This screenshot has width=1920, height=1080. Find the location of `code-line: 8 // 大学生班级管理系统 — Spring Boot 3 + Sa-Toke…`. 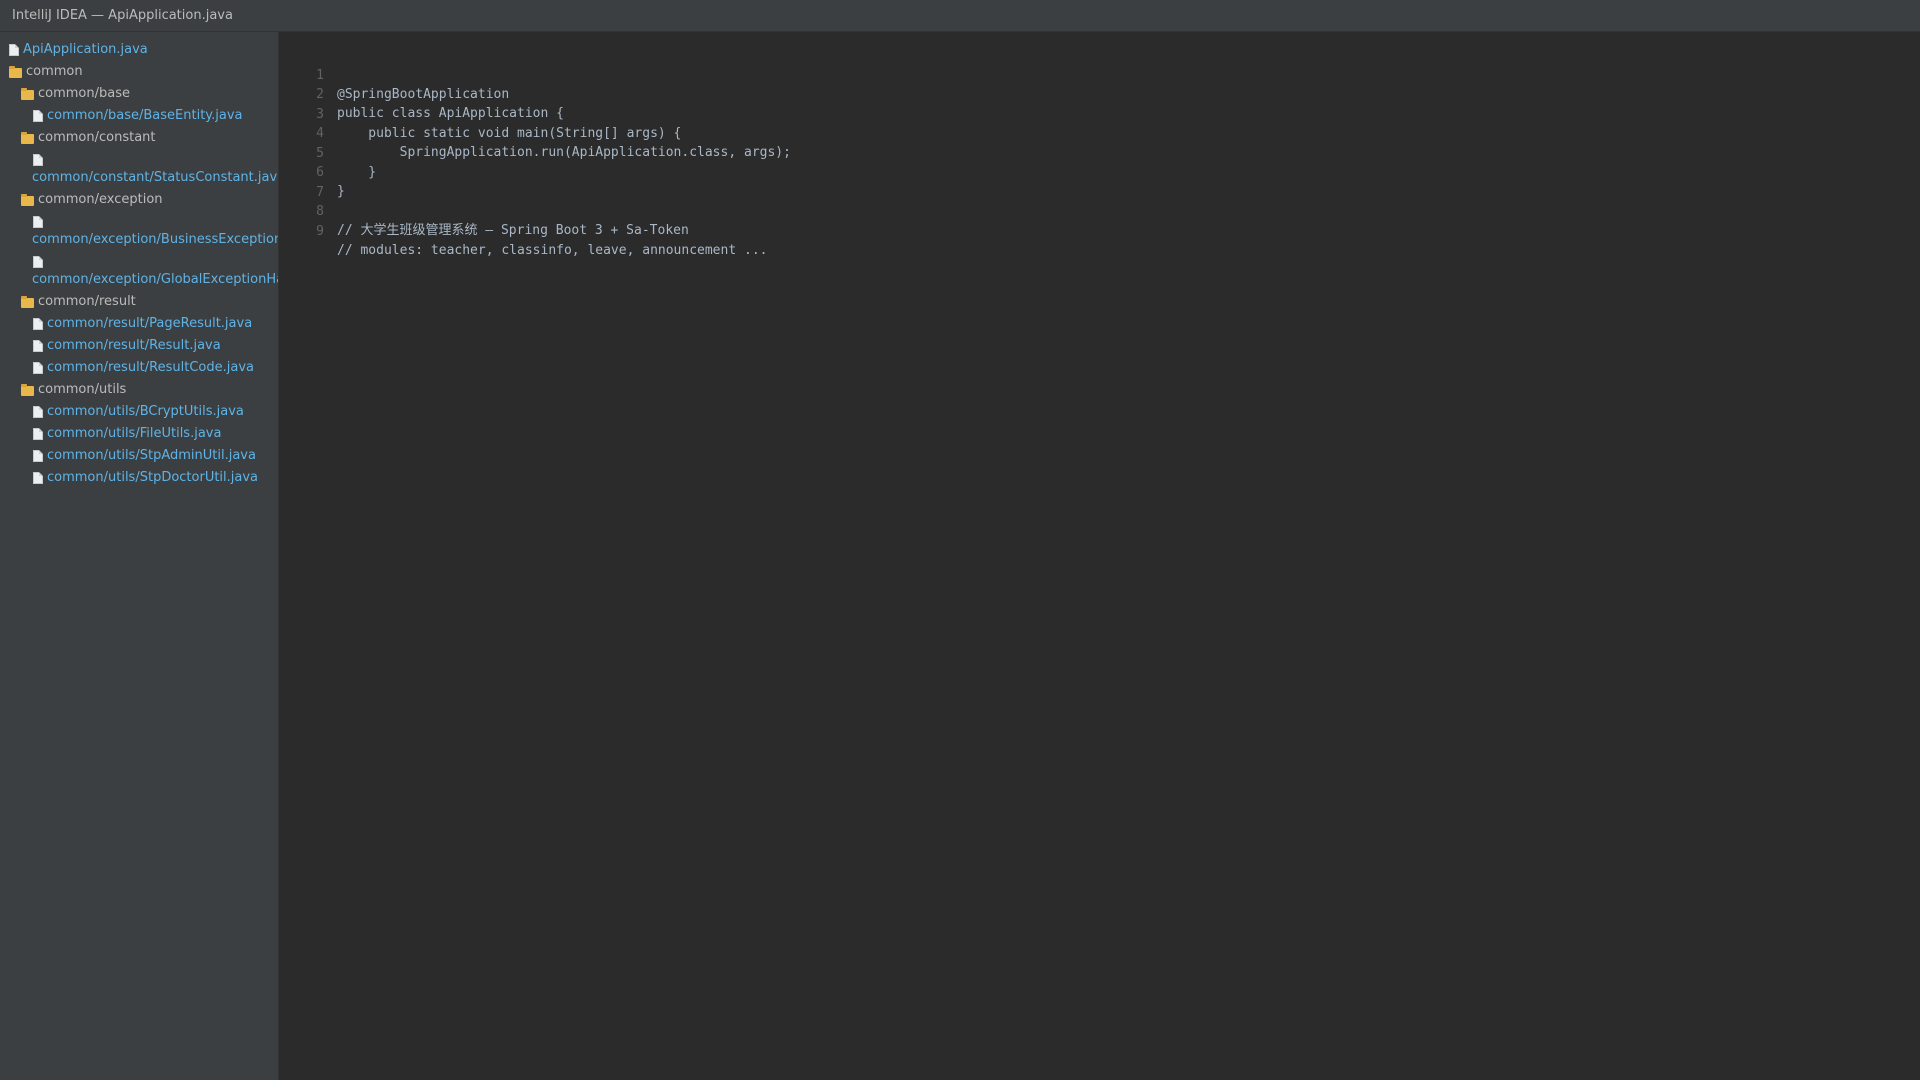

code-line: 8 // 大学生班级管理系统 — Spring Boot 3 + Sa-Toke… is located at coordinates (484, 210).